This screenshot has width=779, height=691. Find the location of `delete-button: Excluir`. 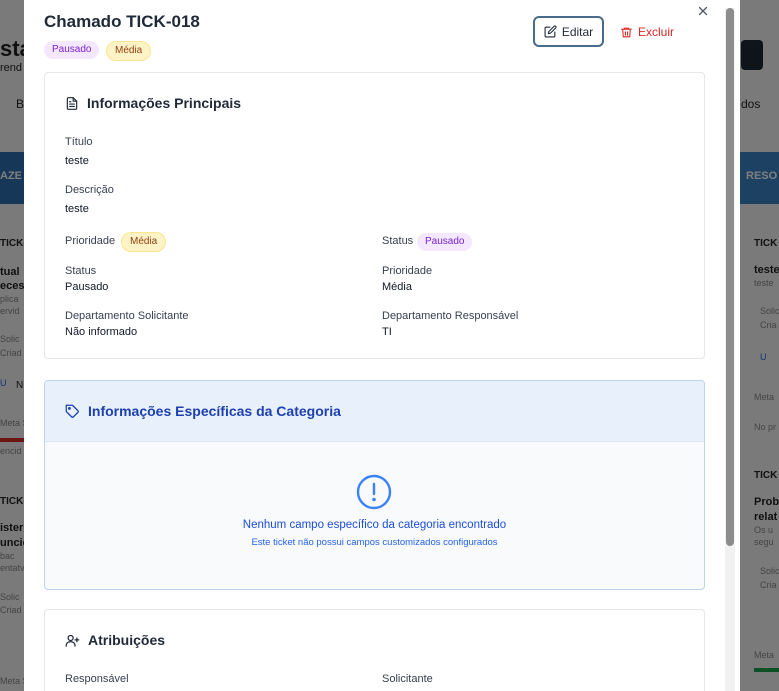

delete-button: Excluir is located at coordinates (646, 32).